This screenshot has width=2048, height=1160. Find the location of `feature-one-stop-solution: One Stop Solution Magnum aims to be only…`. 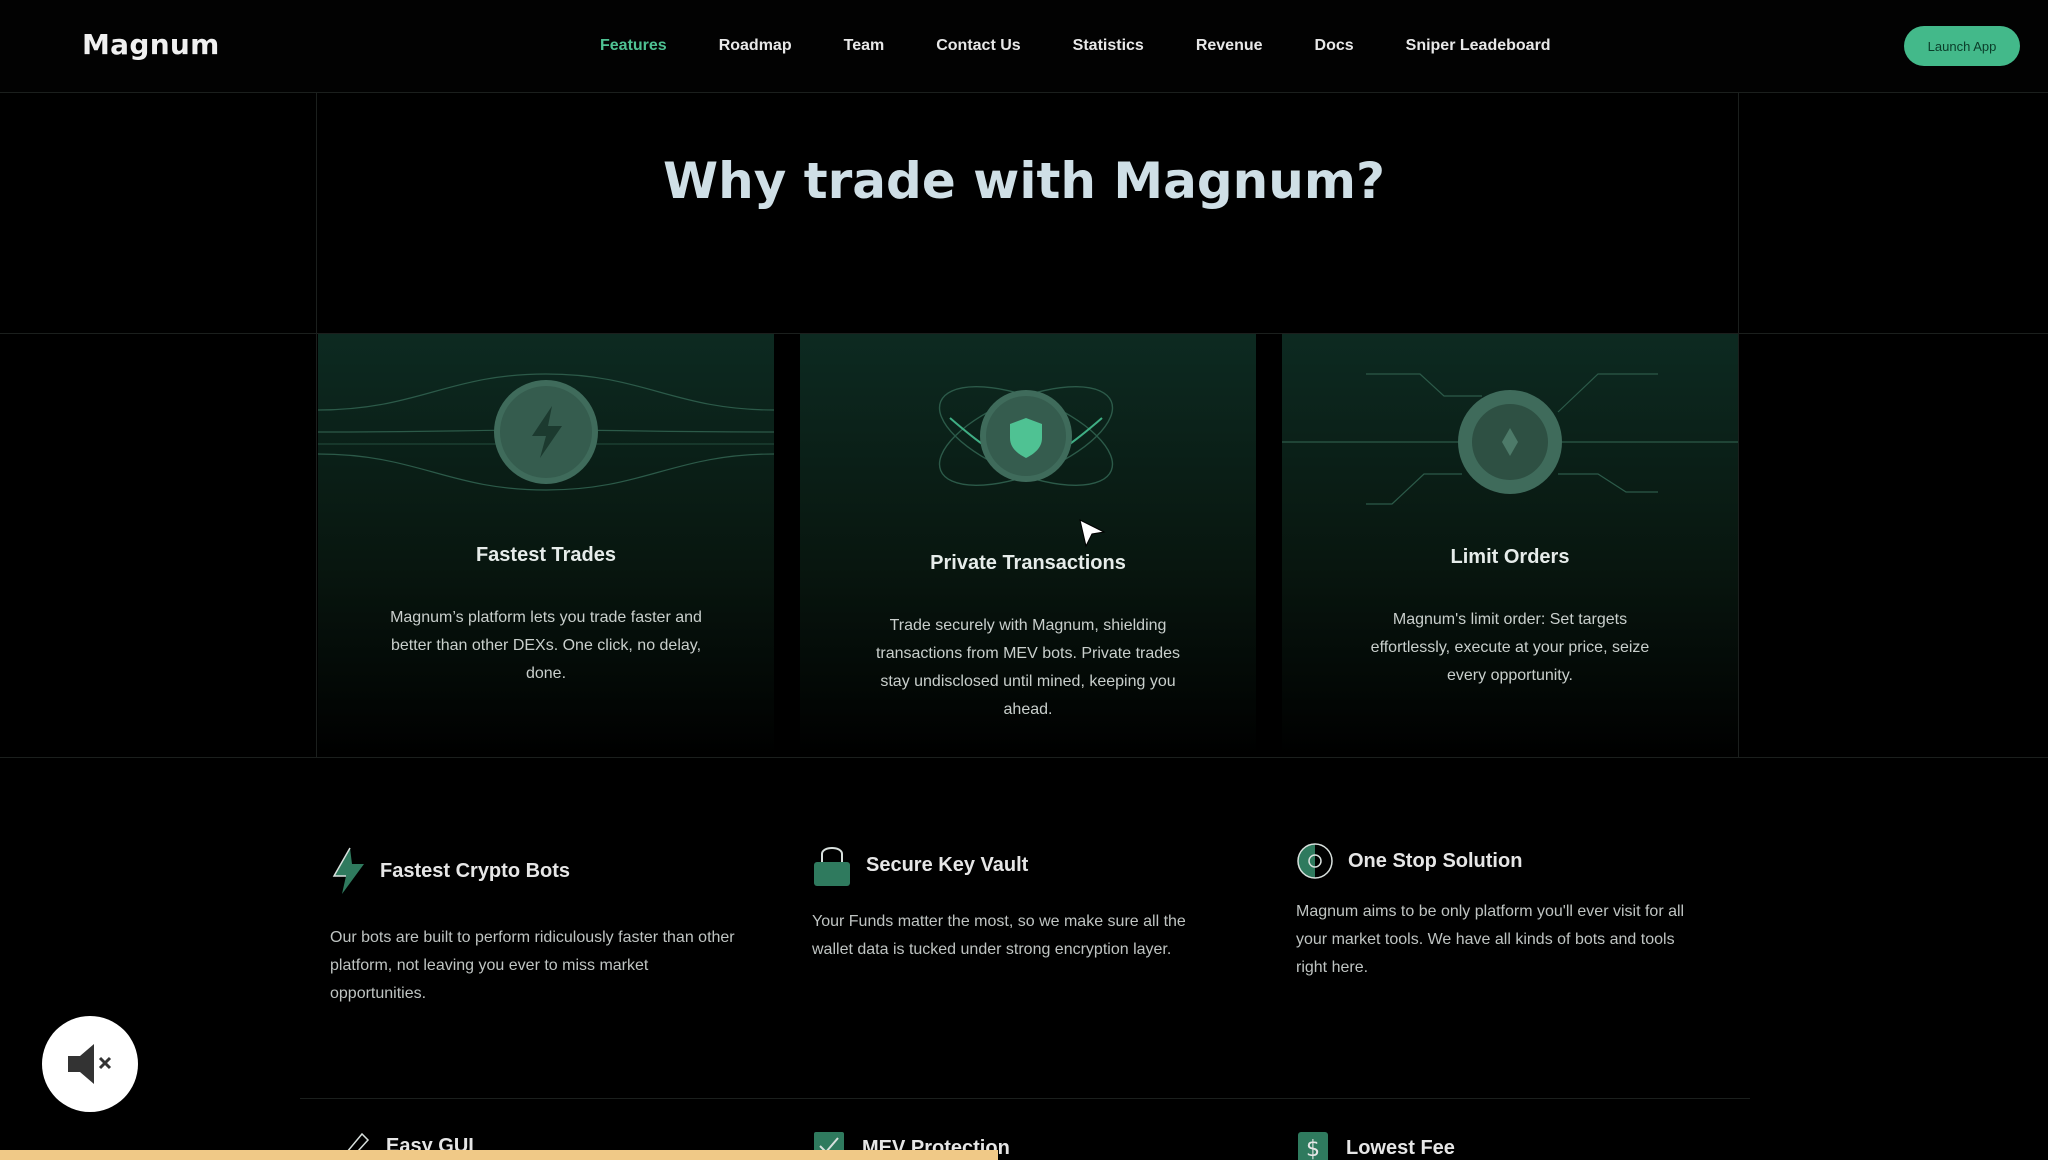

feature-one-stop-solution: One Stop Solution Magnum aims to be only… is located at coordinates (1501, 912).